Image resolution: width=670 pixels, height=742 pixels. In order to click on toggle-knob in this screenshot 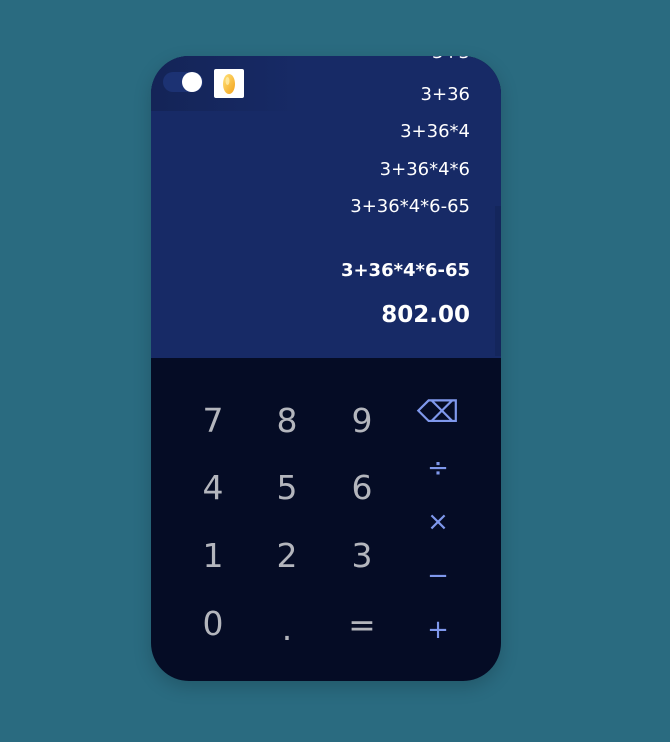, I will do `click(192, 82)`.